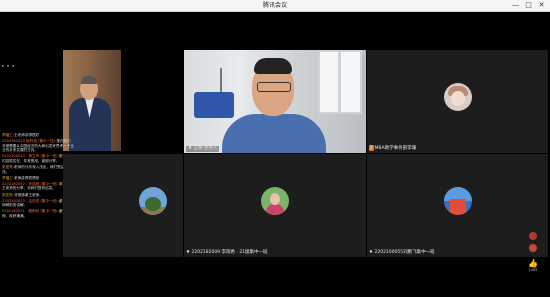 This screenshot has height=297, width=550. I want to click on chat-sender: 2202182021 - 程雨欣 (集中一班):, so click(30, 211).